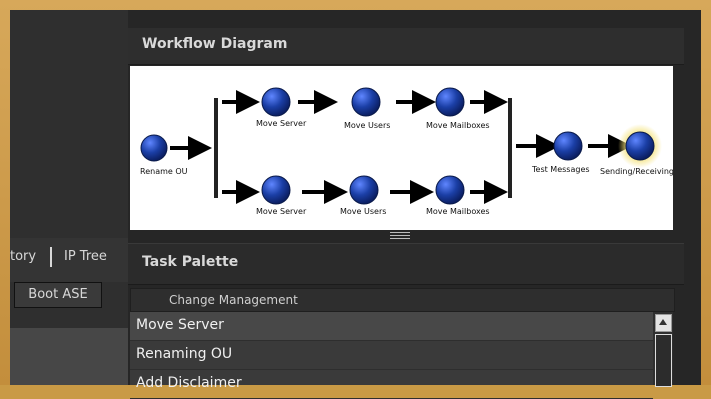 Image resolution: width=711 pixels, height=399 pixels. Describe the element at coordinates (663, 323) in the screenshot. I see `scroll-up-arrow-icon` at that location.